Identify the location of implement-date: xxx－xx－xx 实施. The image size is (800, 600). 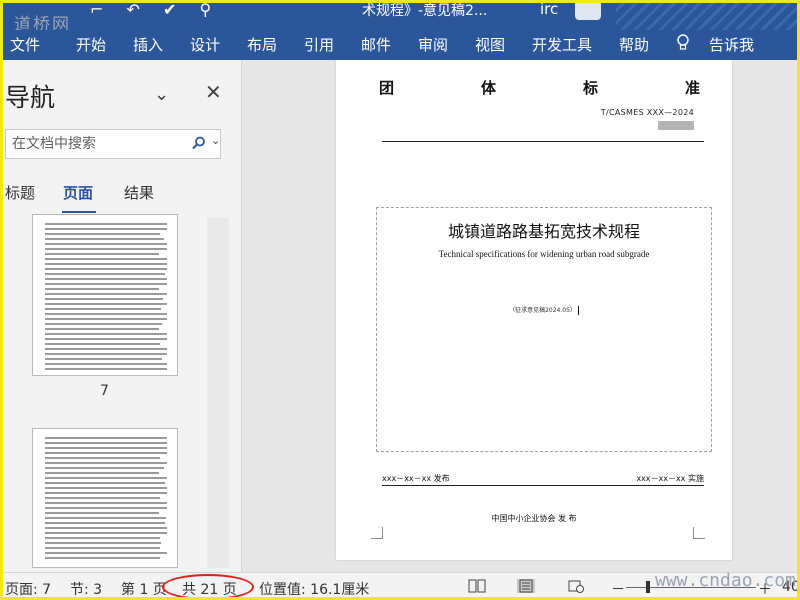
(670, 478).